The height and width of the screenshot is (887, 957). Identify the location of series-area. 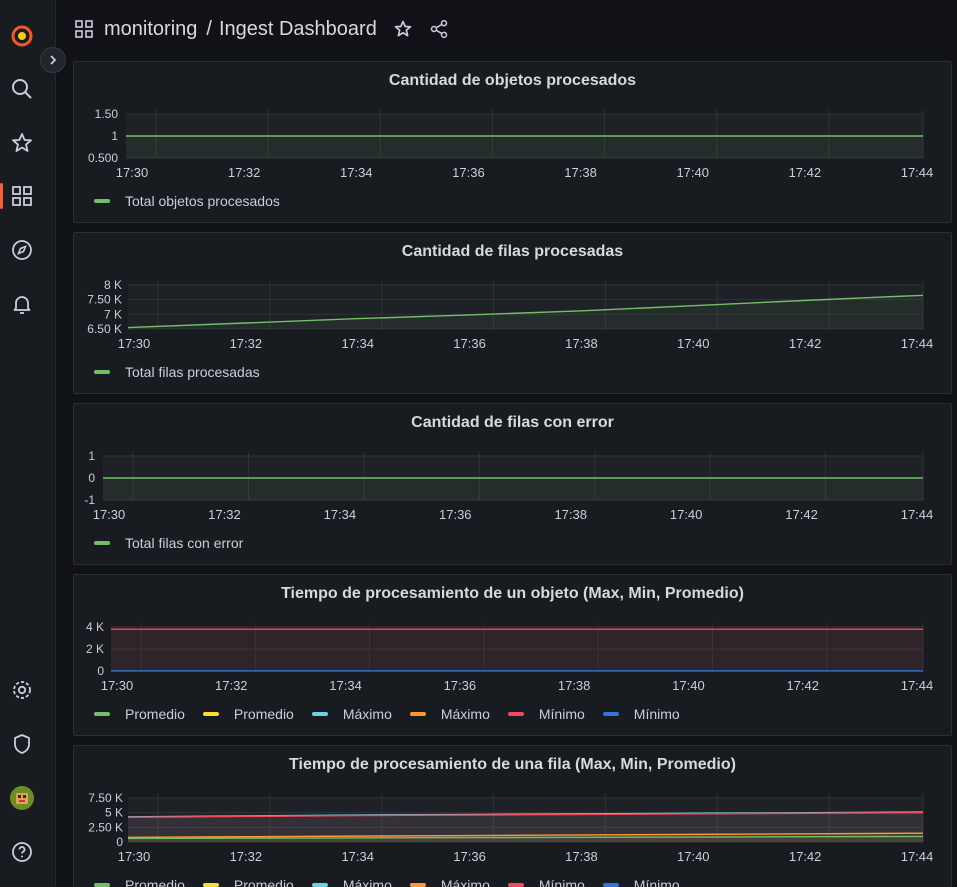
(524, 147).